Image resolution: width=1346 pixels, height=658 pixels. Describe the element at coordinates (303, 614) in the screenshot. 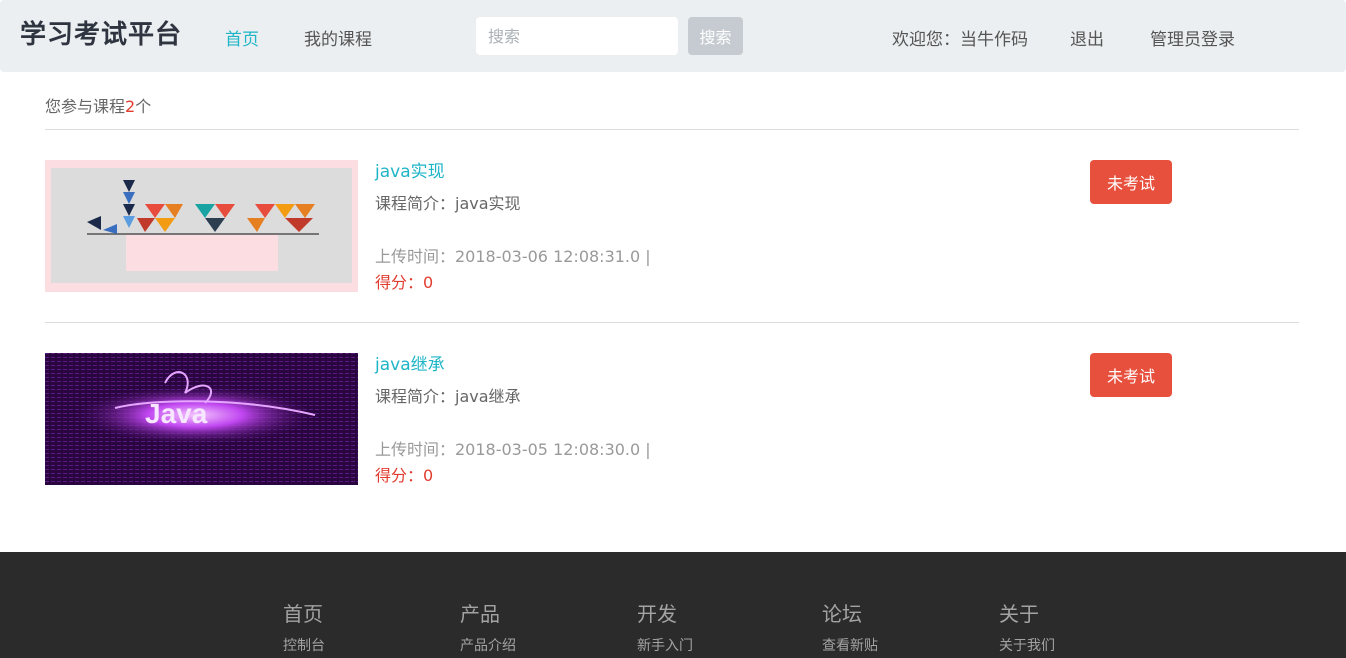

I see `footer-heading: 首页` at that location.